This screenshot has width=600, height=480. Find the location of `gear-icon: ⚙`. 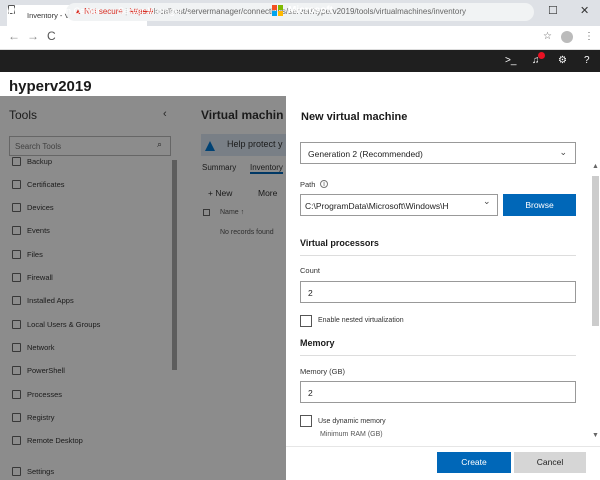

gear-icon: ⚙ is located at coordinates (562, 60).